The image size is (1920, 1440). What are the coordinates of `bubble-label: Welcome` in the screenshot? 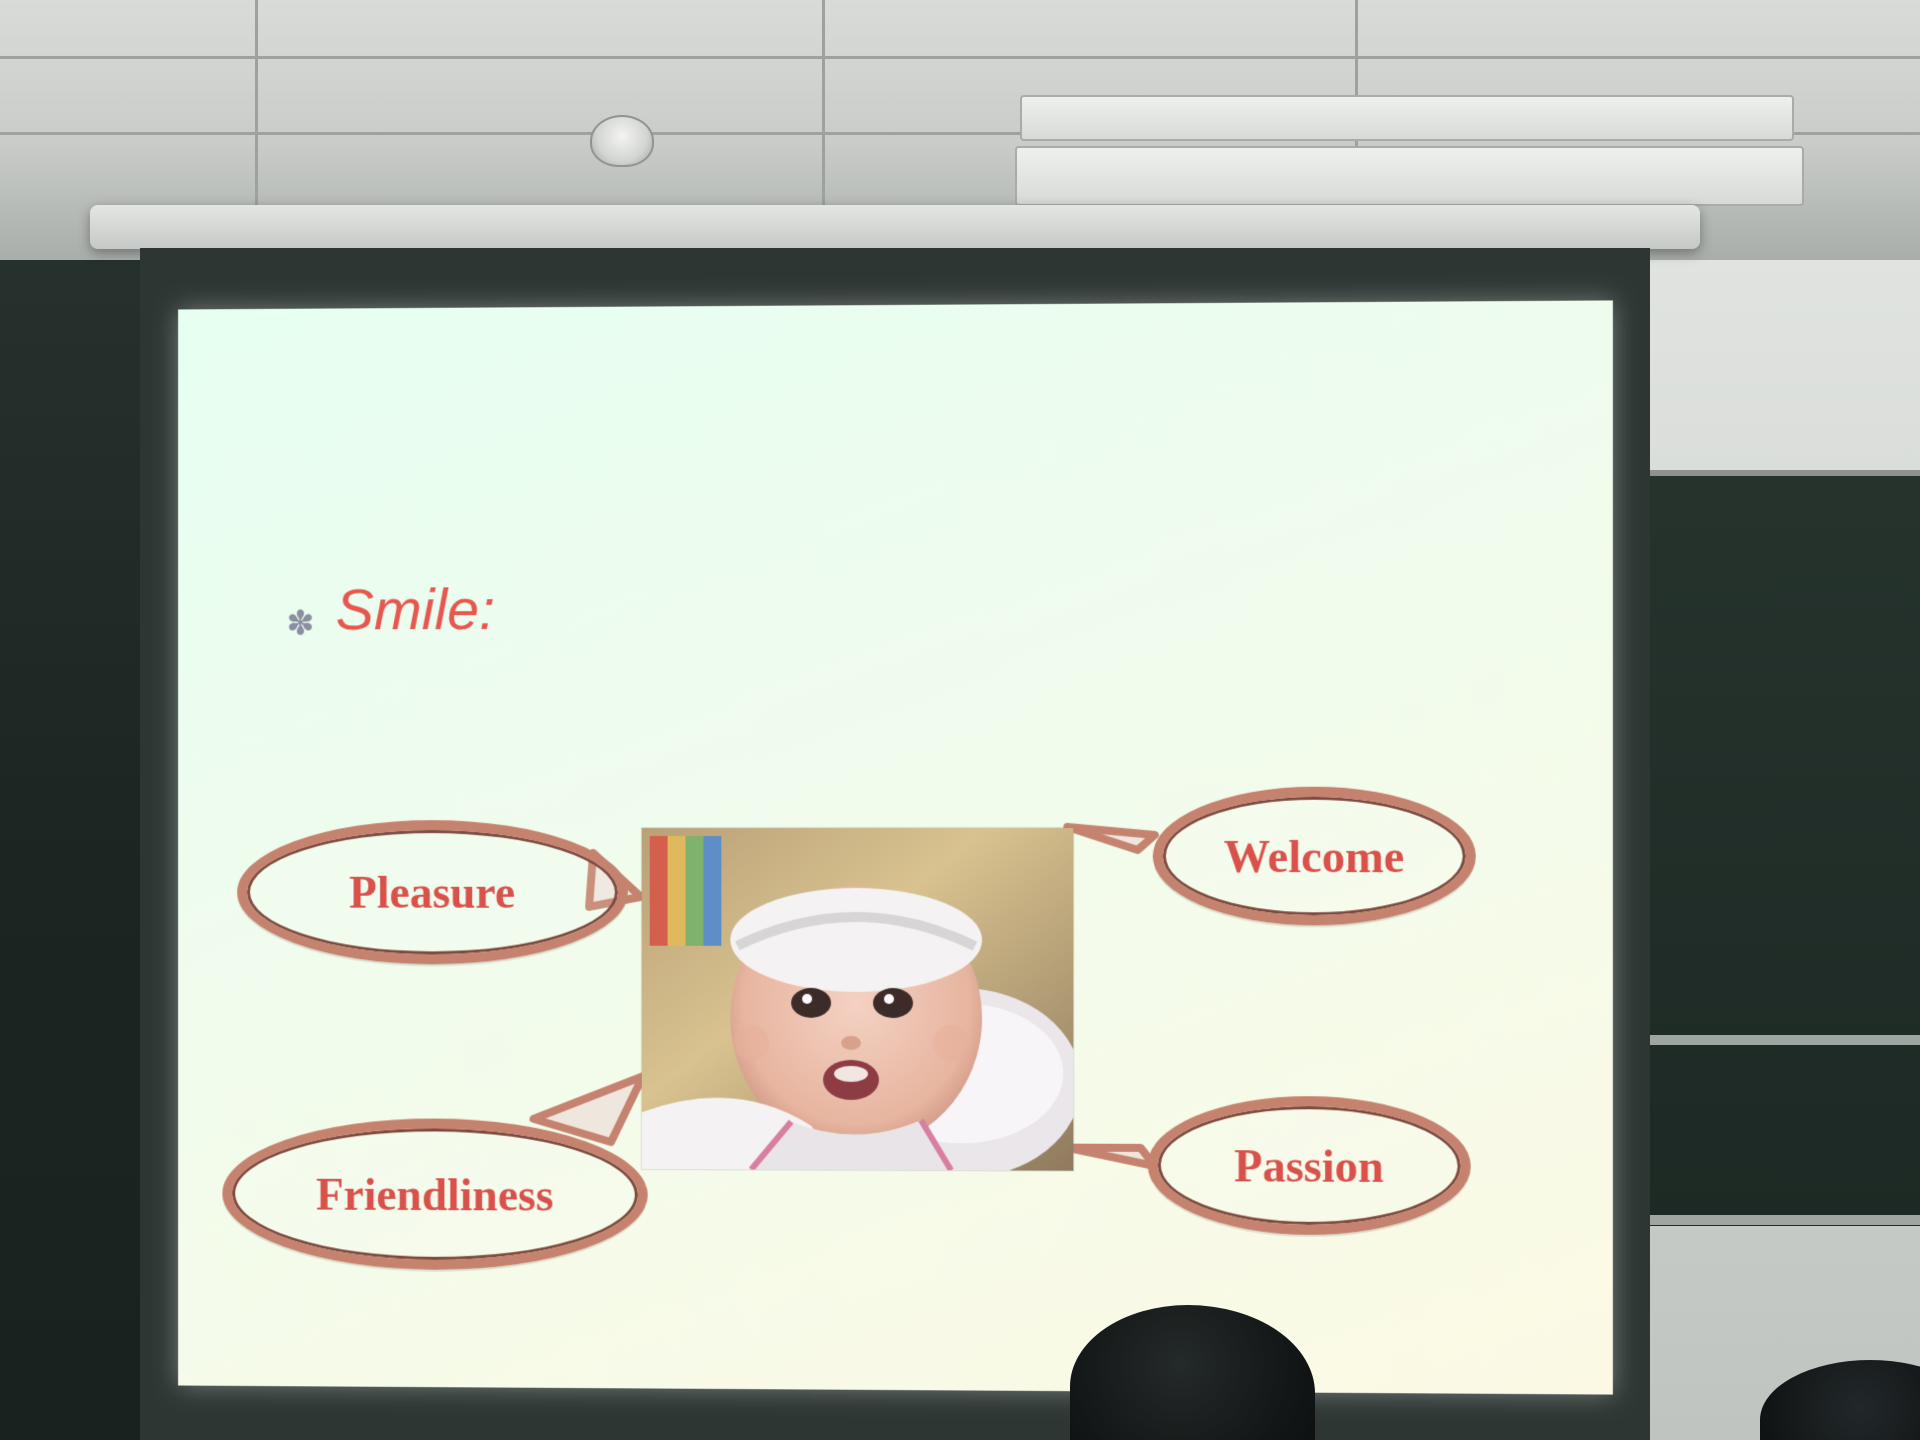 It's located at (1314, 856).